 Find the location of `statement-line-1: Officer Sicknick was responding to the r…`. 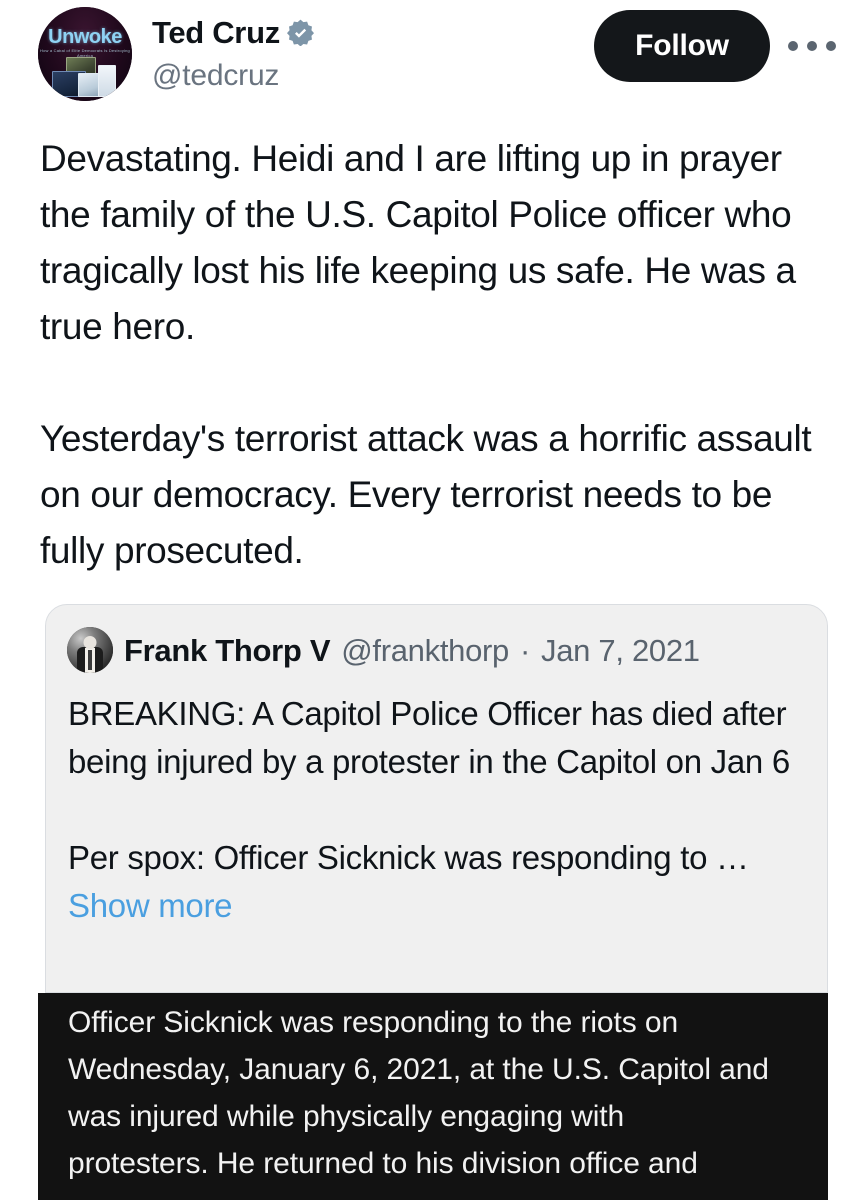

statement-line-1: Officer Sicknick was responding to the r… is located at coordinates (373, 1022).